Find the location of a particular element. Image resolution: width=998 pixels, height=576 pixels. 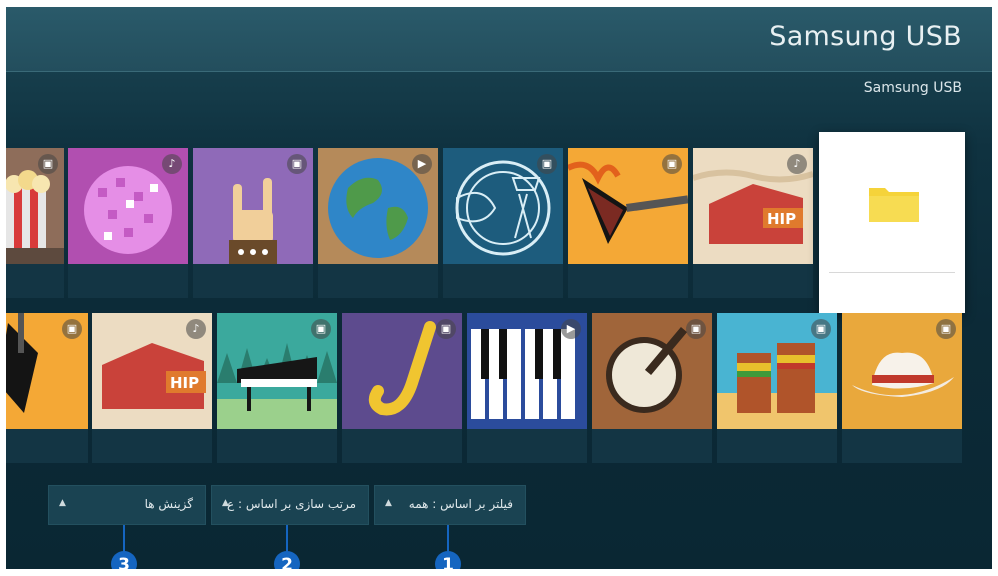

folder-card is located at coordinates (892, 222).